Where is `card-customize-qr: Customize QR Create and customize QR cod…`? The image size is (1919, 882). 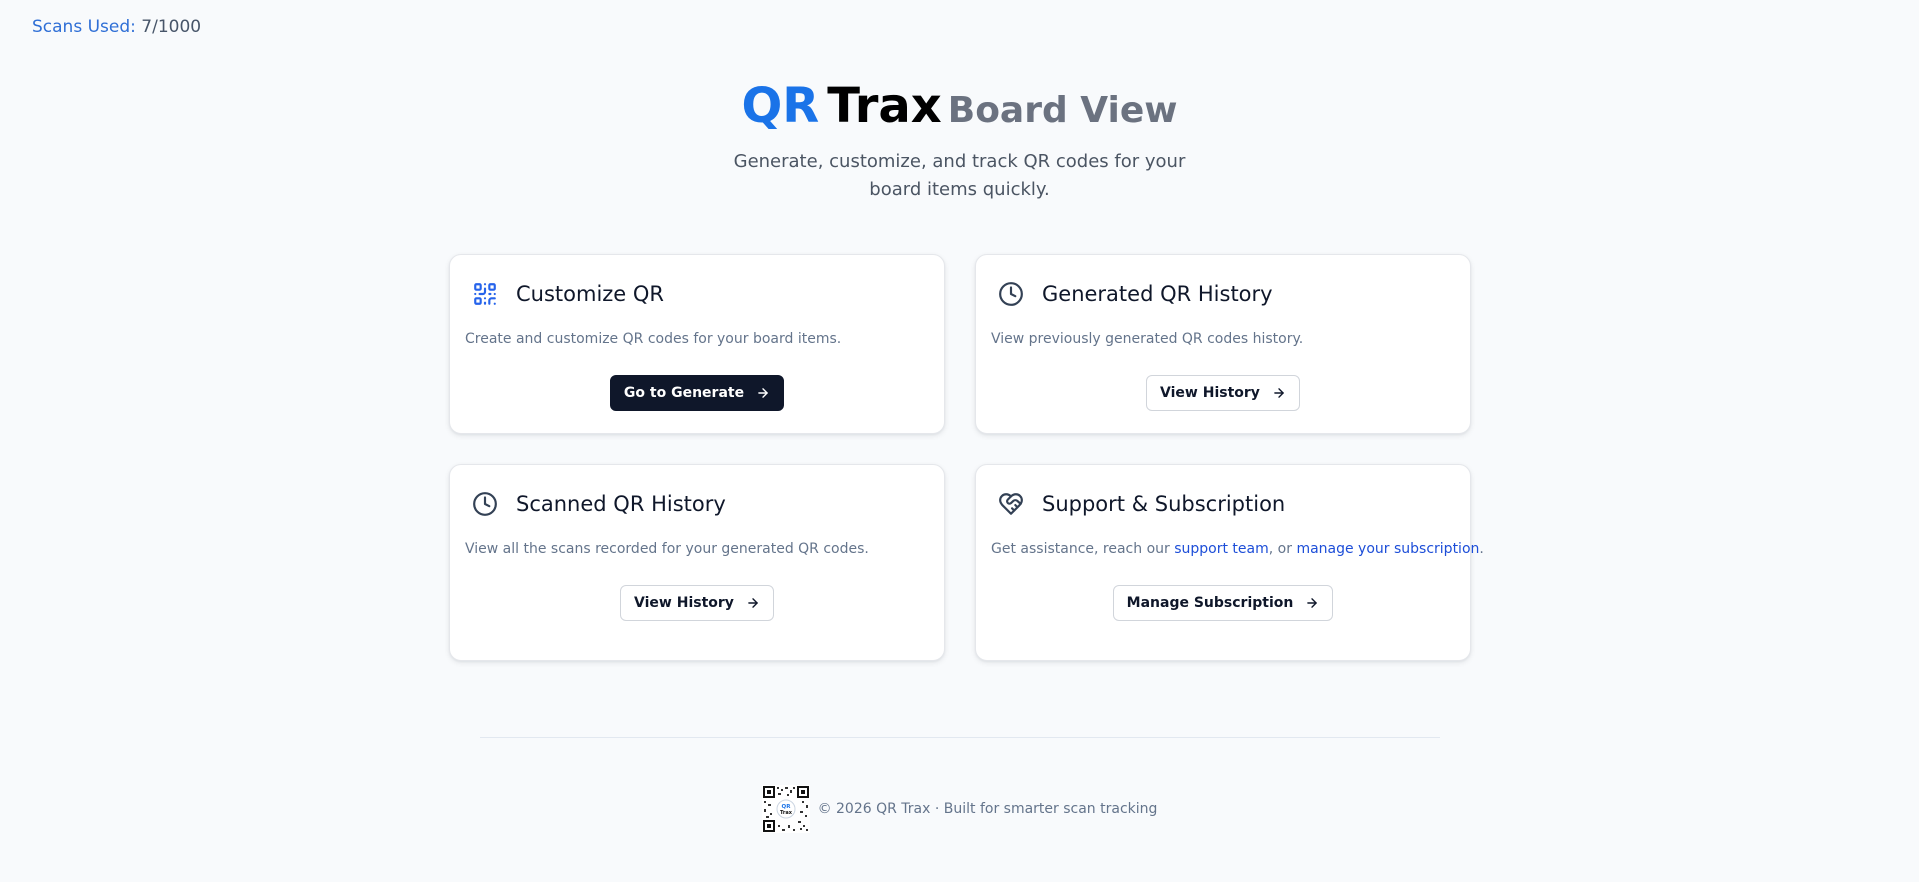
card-customize-qr: Customize QR Create and customize QR cod… is located at coordinates (697, 344).